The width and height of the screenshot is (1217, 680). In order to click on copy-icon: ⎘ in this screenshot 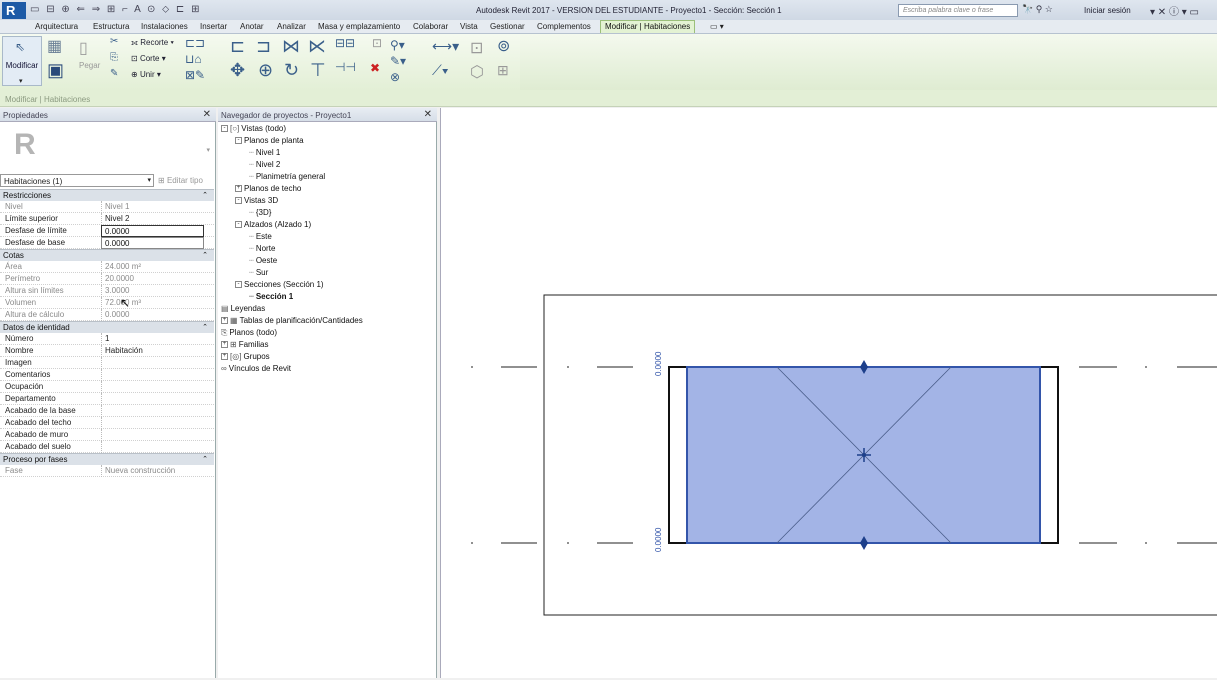, I will do `click(114, 57)`.